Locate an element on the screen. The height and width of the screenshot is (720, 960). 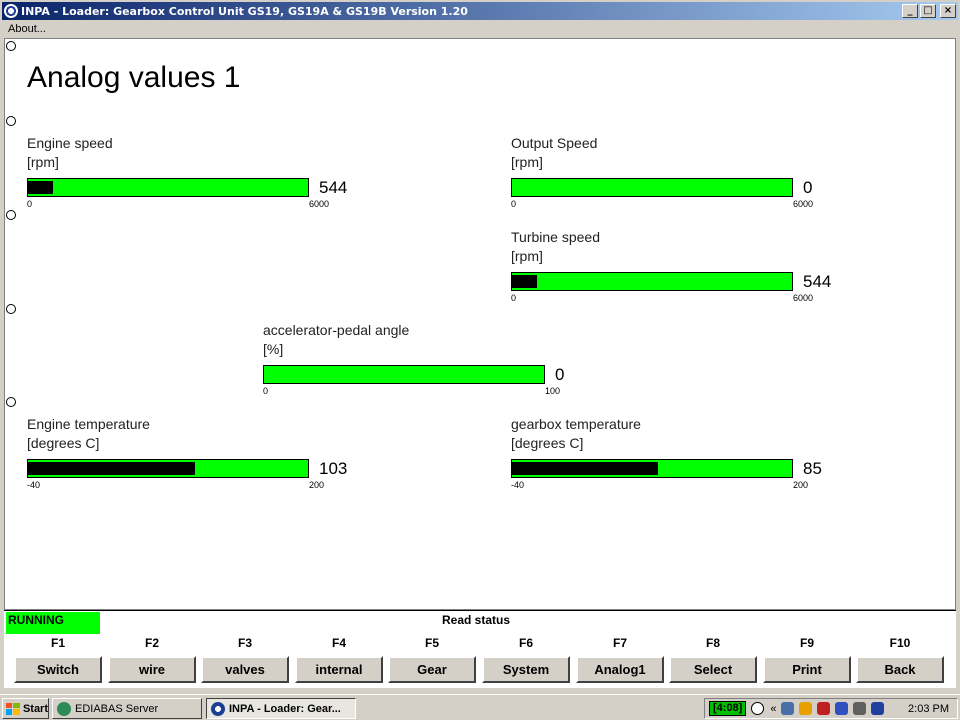
tray-expand-chevron-icon: « is located at coordinates (773, 709).